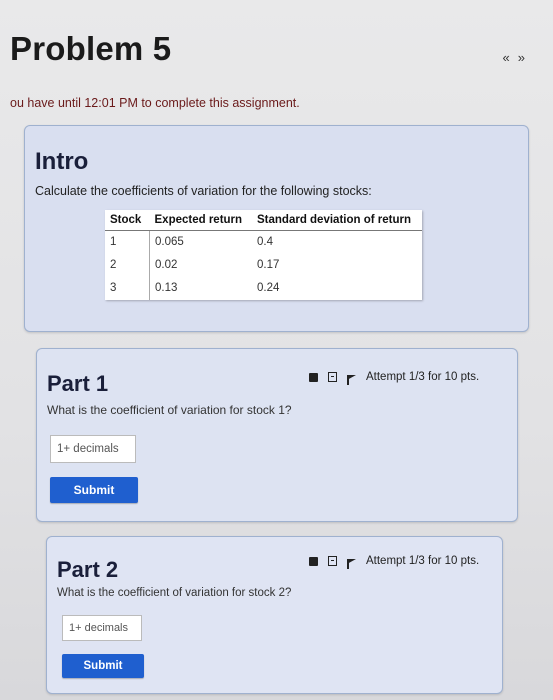  Describe the element at coordinates (166, 265) in the screenshot. I see `table-cell: 0.02` at that location.